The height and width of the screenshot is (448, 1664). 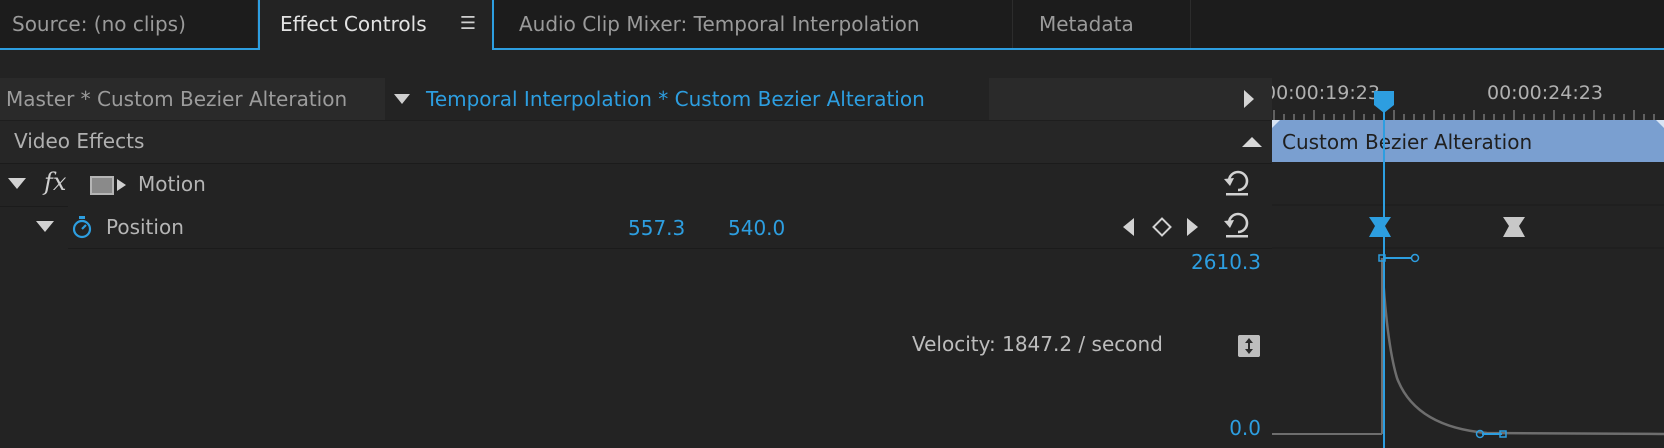 I want to click on next-keyframe-icon, so click(x=1192, y=227).